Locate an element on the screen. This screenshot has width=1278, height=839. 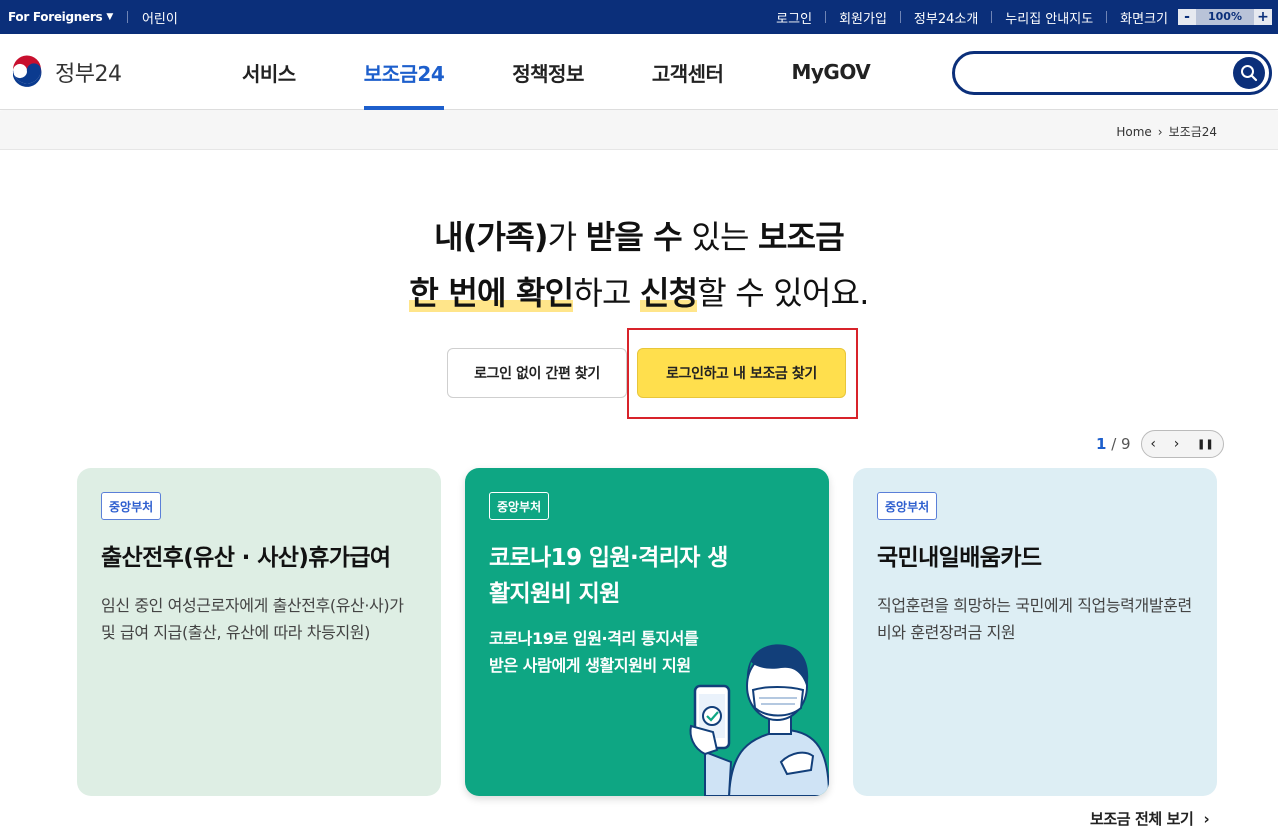
breadcrumb-home: Home is located at coordinates (1133, 132).